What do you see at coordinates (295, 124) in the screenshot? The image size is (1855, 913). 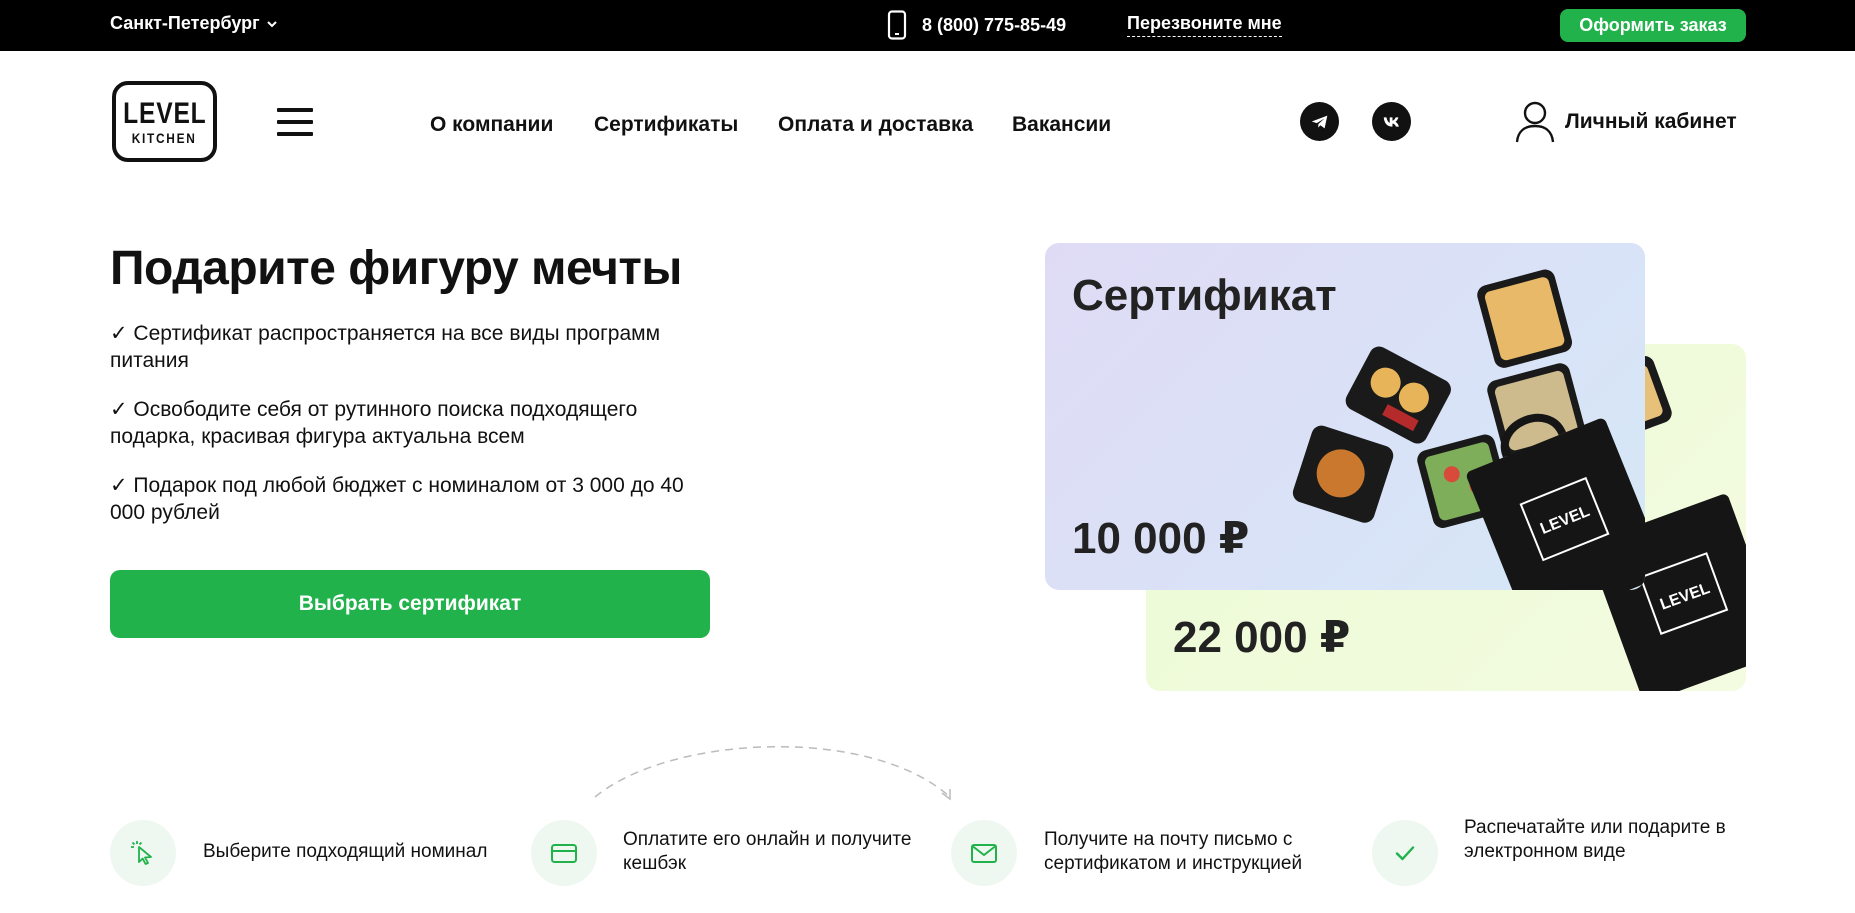 I see `menu-icon` at bounding box center [295, 124].